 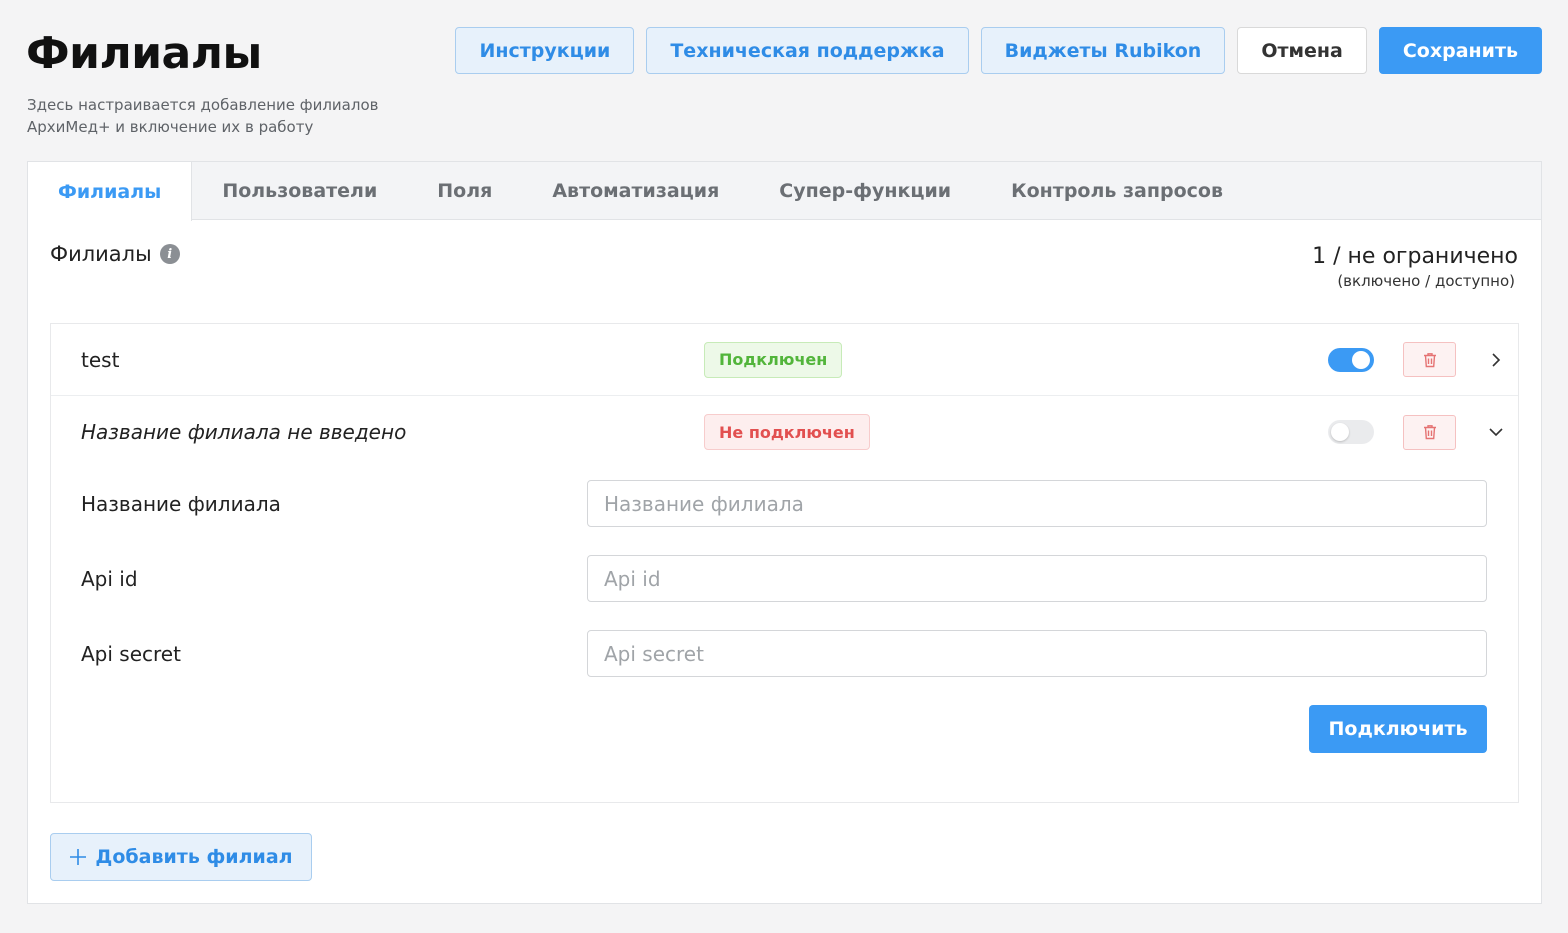 I want to click on branch-counter: 1 / не ограничено (включено / доступно), so click(x=1415, y=267).